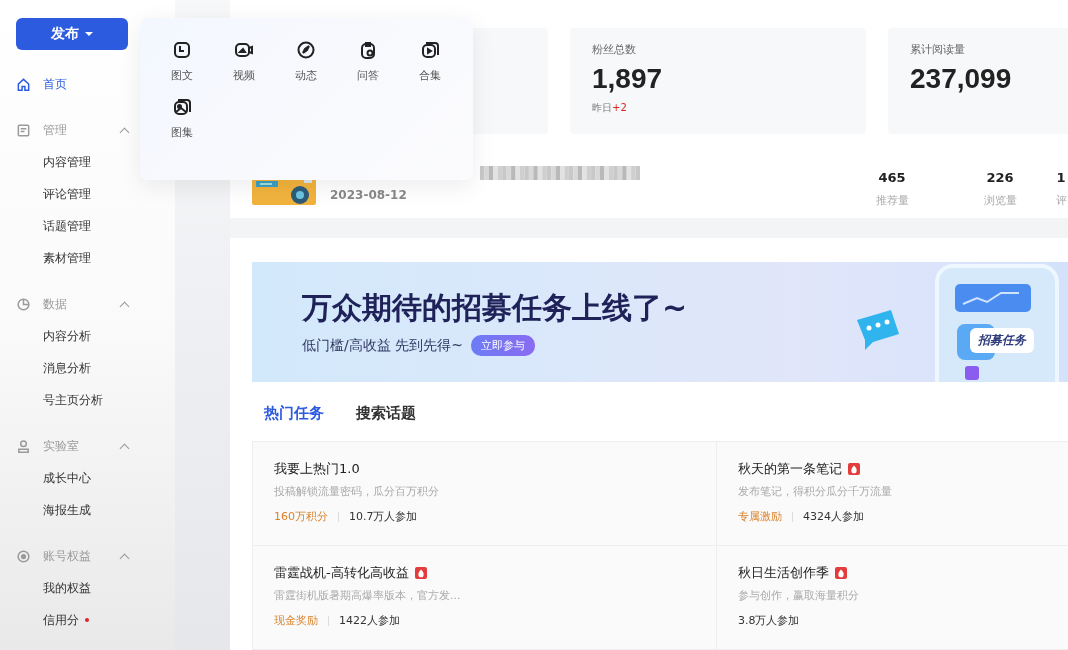 This screenshot has height=650, width=1068. What do you see at coordinates (306, 50) in the screenshot?
I see `compass-icon` at bounding box center [306, 50].